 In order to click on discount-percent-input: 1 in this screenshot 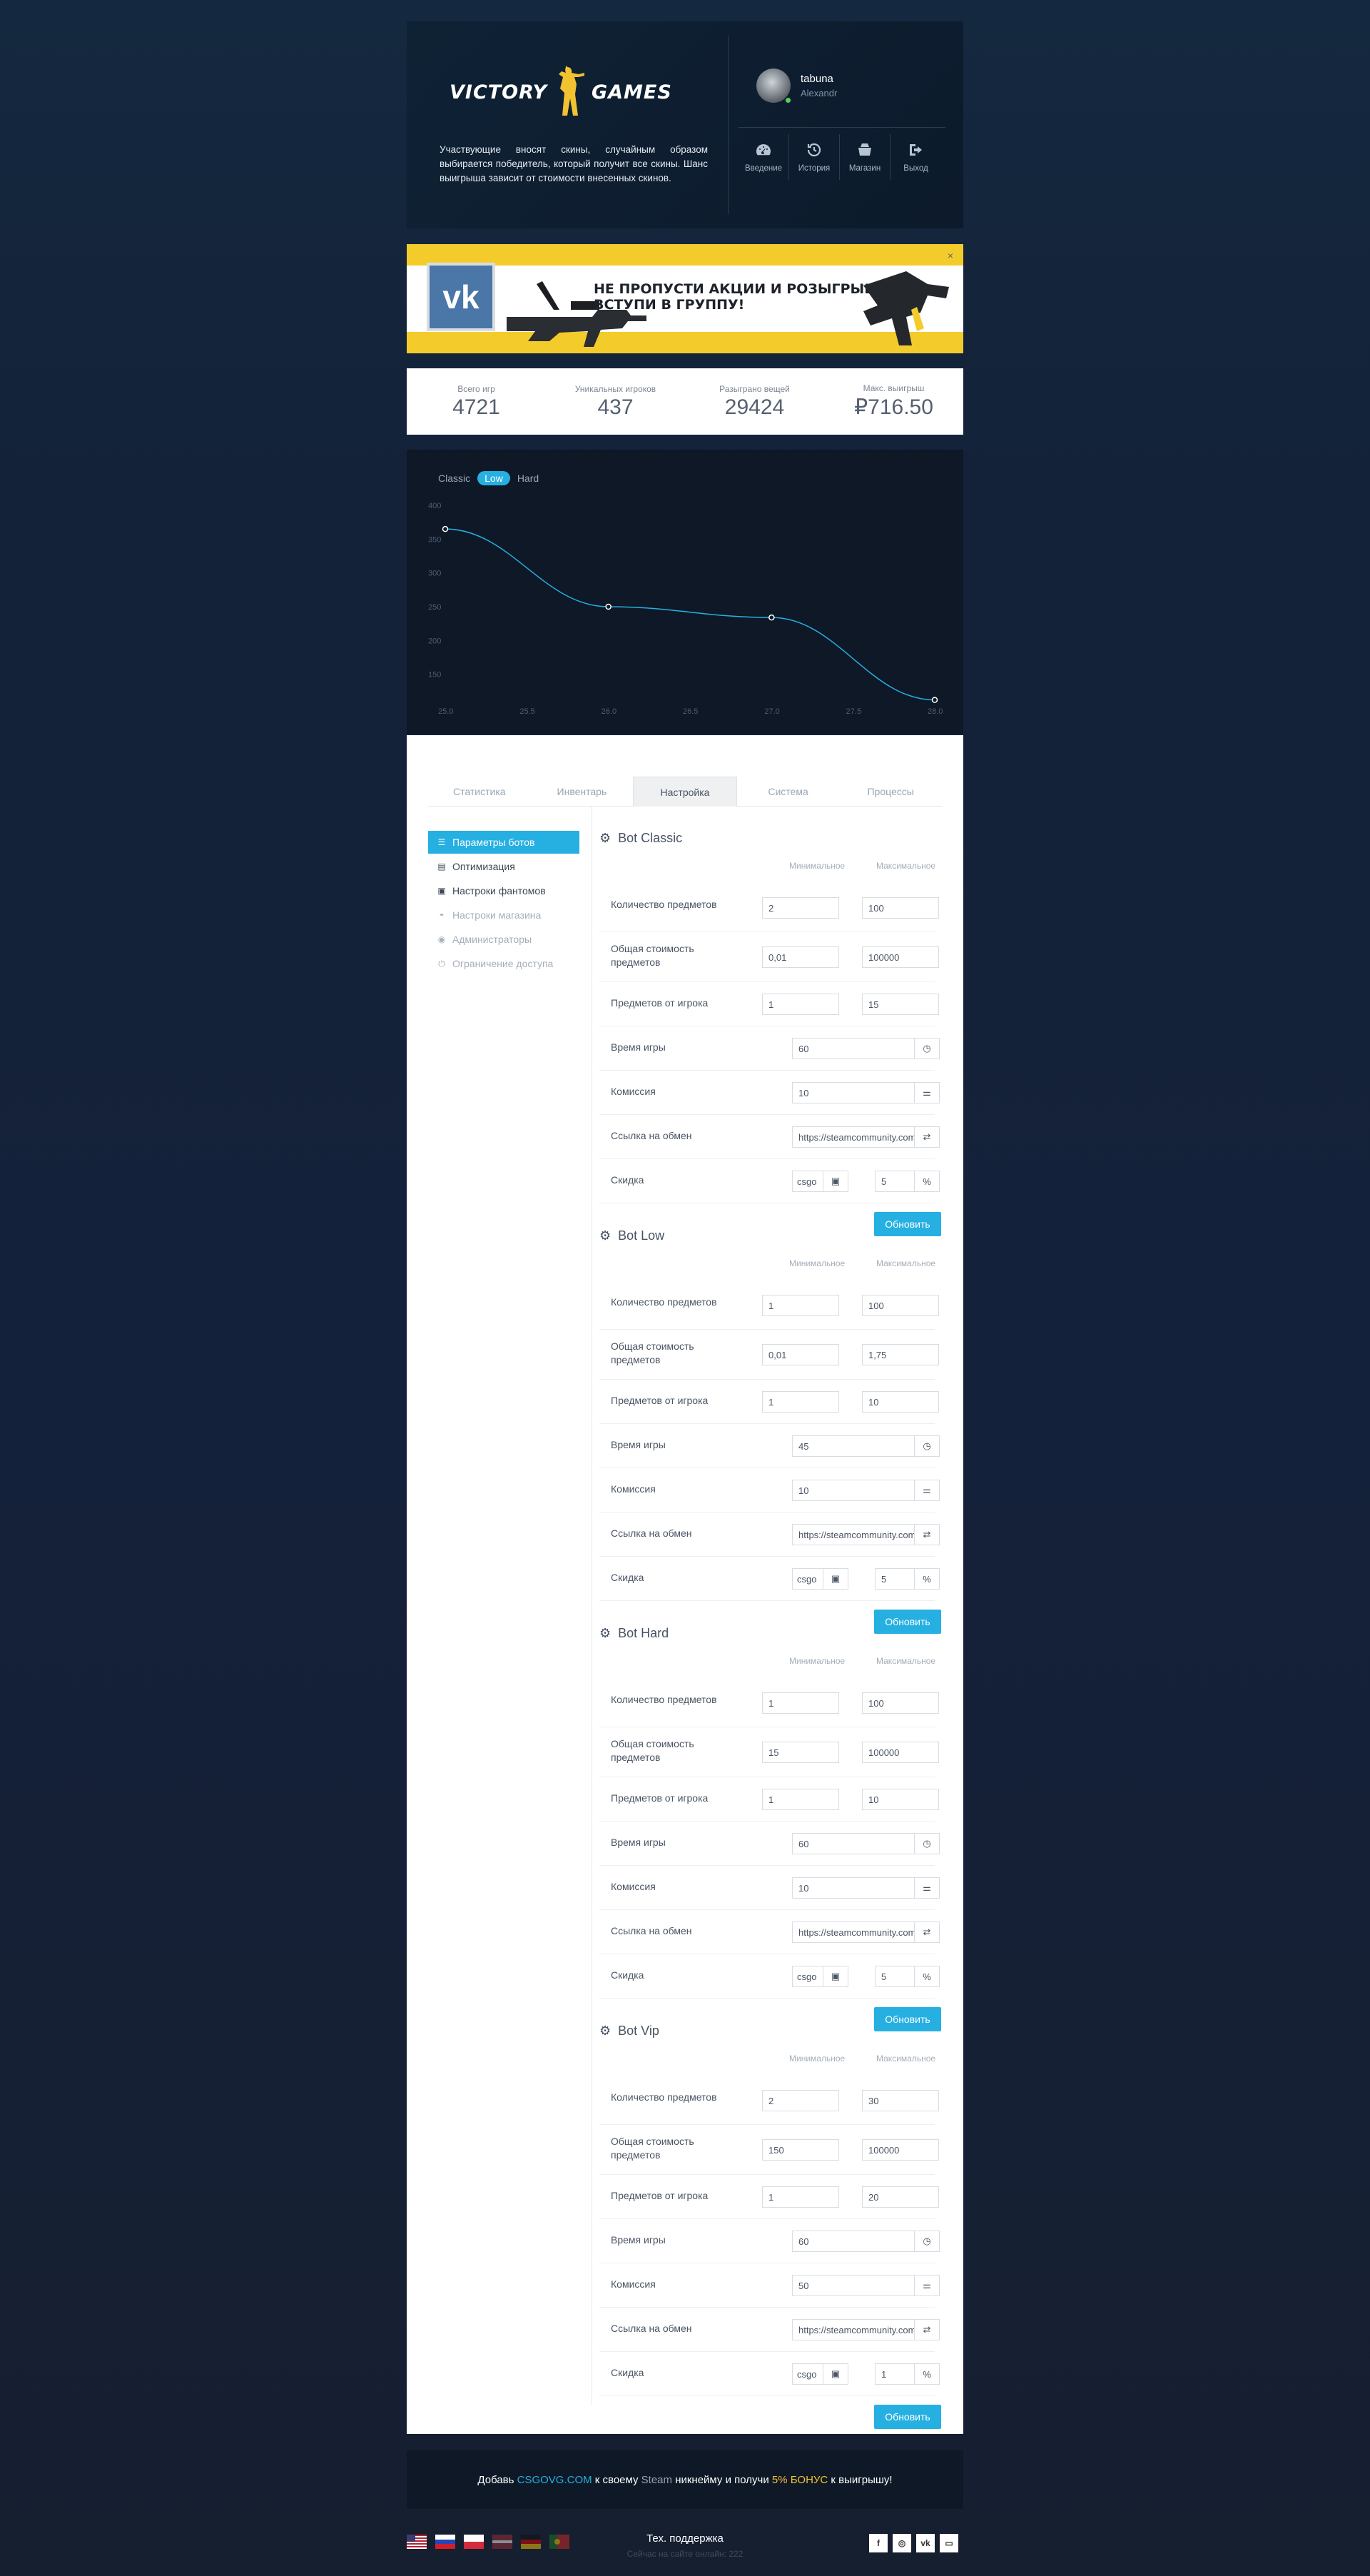, I will do `click(895, 2374)`.